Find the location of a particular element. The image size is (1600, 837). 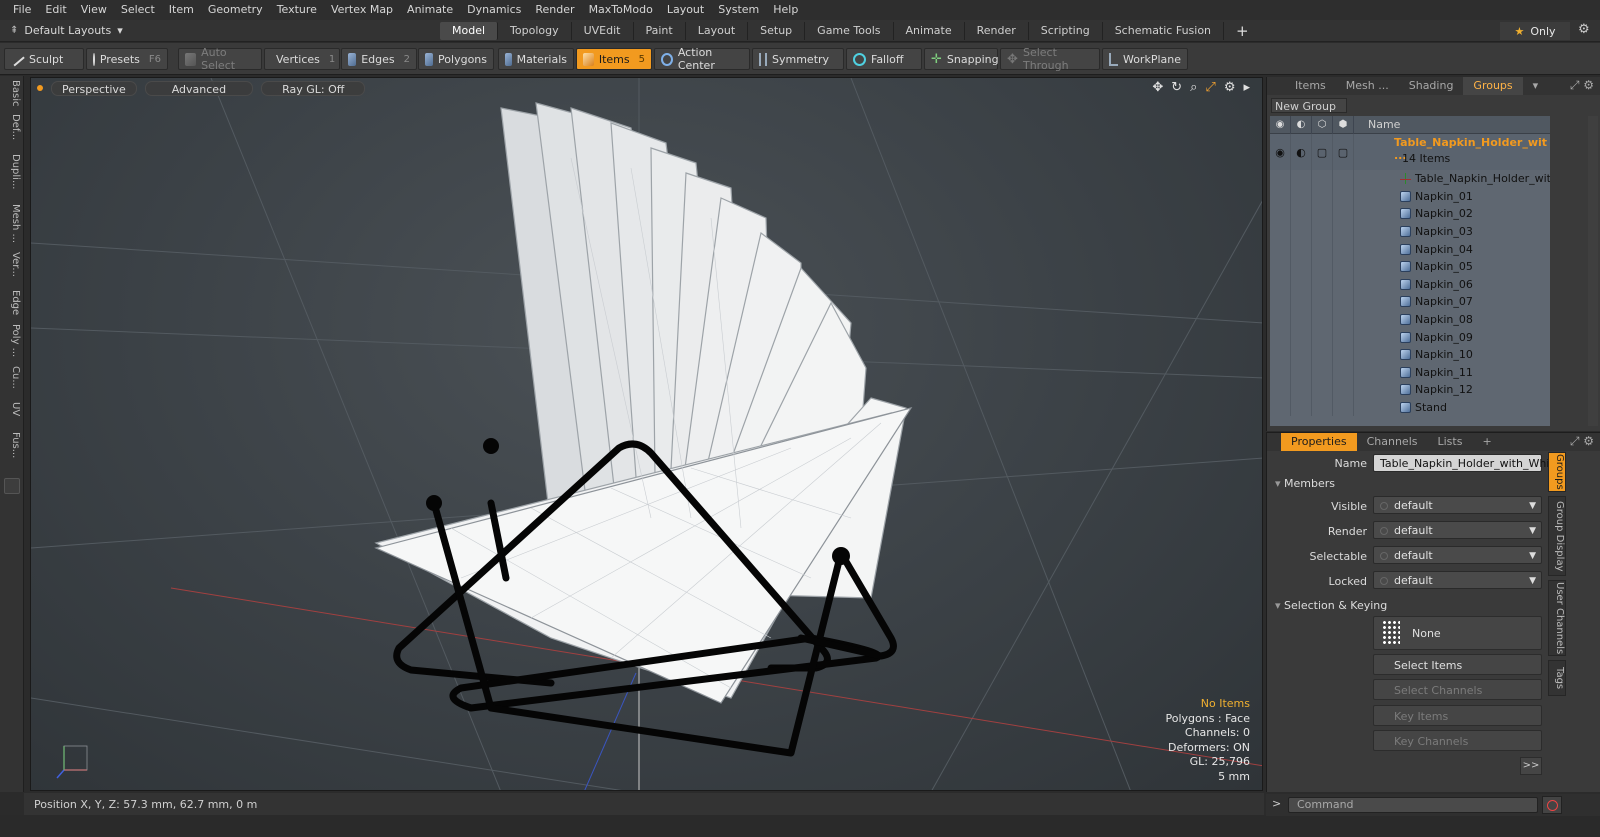

polygons-button: Polygons is located at coordinates (456, 59).